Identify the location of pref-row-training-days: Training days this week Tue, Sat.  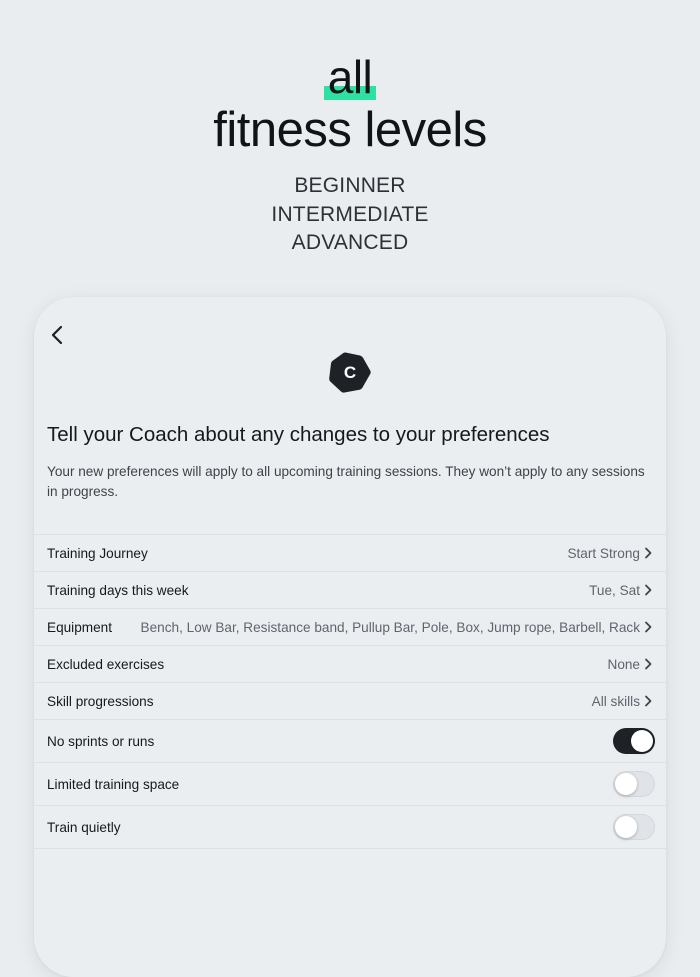
(350, 590).